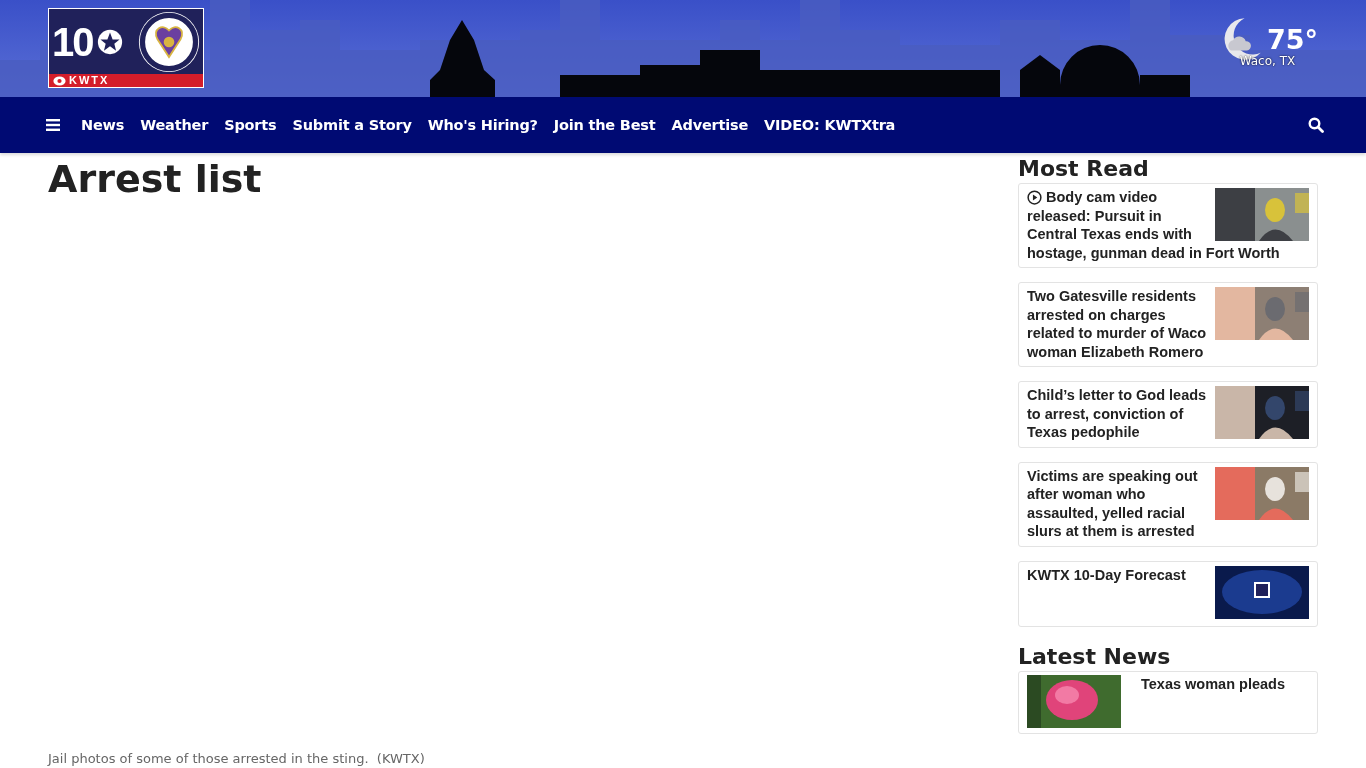 Image resolution: width=1366 pixels, height=768 pixels. Describe the element at coordinates (1267, 61) in the screenshot. I see `weather-location: Waco, TX` at that location.